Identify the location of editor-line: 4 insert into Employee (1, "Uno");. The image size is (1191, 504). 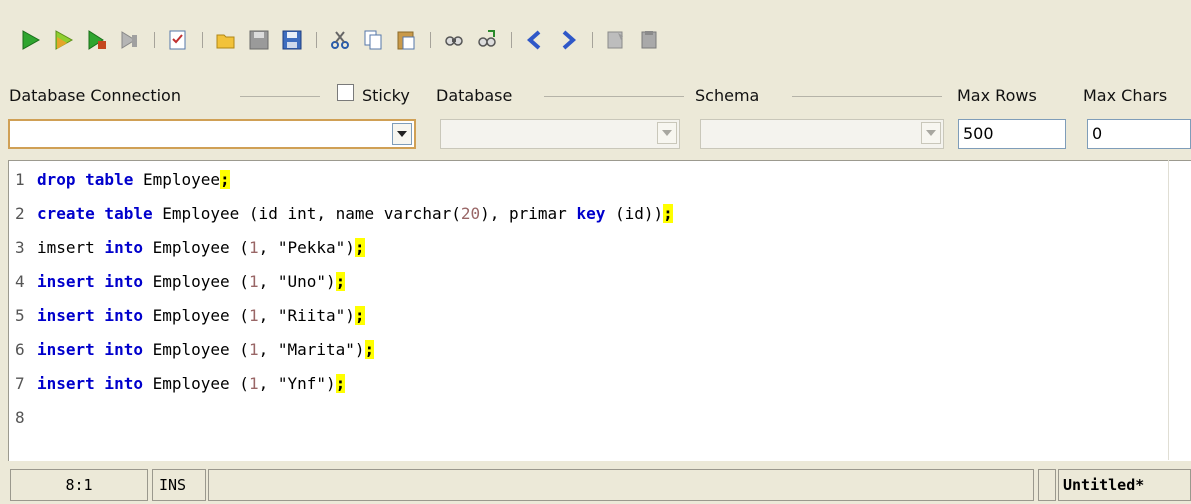
(180, 282).